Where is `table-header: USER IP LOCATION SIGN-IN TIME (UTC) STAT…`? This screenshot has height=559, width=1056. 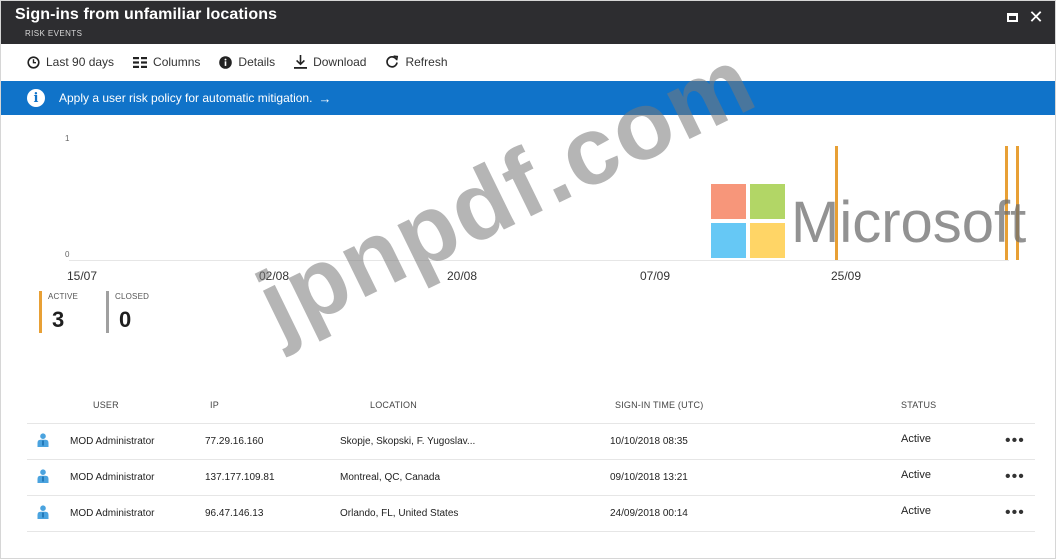
table-header: USER IP LOCATION SIGN-IN TIME (UTC) STAT… is located at coordinates (531, 408).